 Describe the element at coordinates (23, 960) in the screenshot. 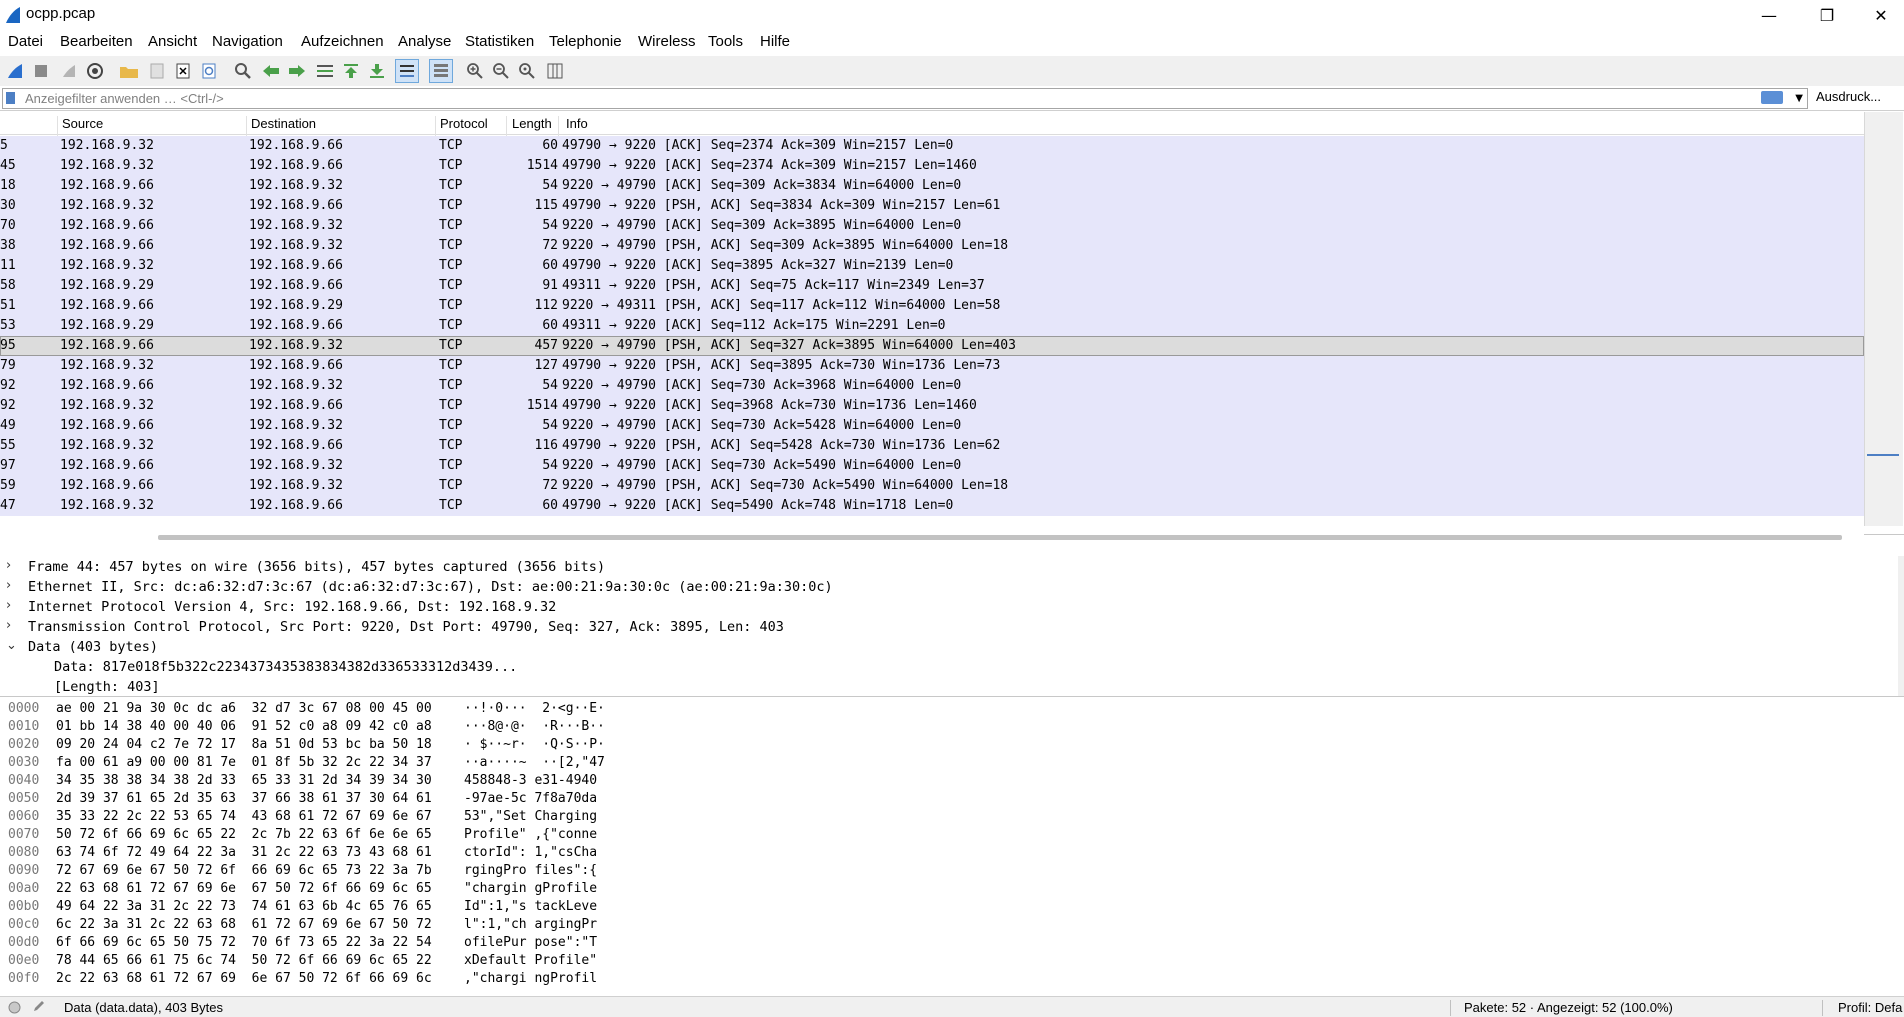

I see `hex-offset: 00e0` at that location.